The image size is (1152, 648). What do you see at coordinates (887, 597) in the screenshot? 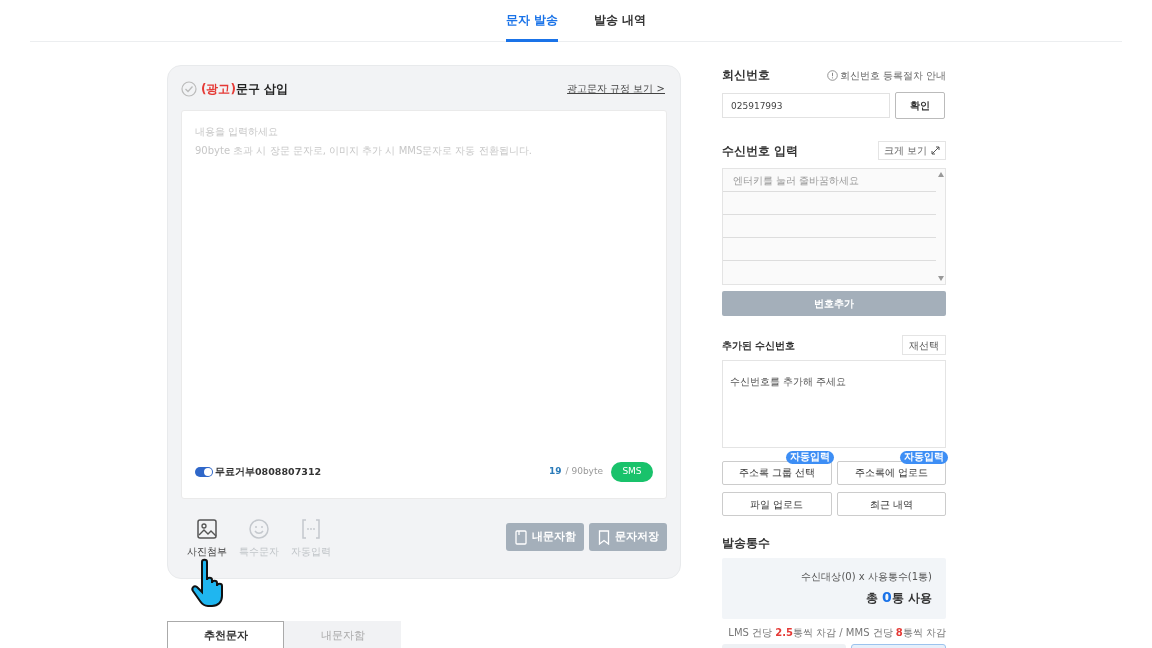
I see `total-count: 0` at bounding box center [887, 597].